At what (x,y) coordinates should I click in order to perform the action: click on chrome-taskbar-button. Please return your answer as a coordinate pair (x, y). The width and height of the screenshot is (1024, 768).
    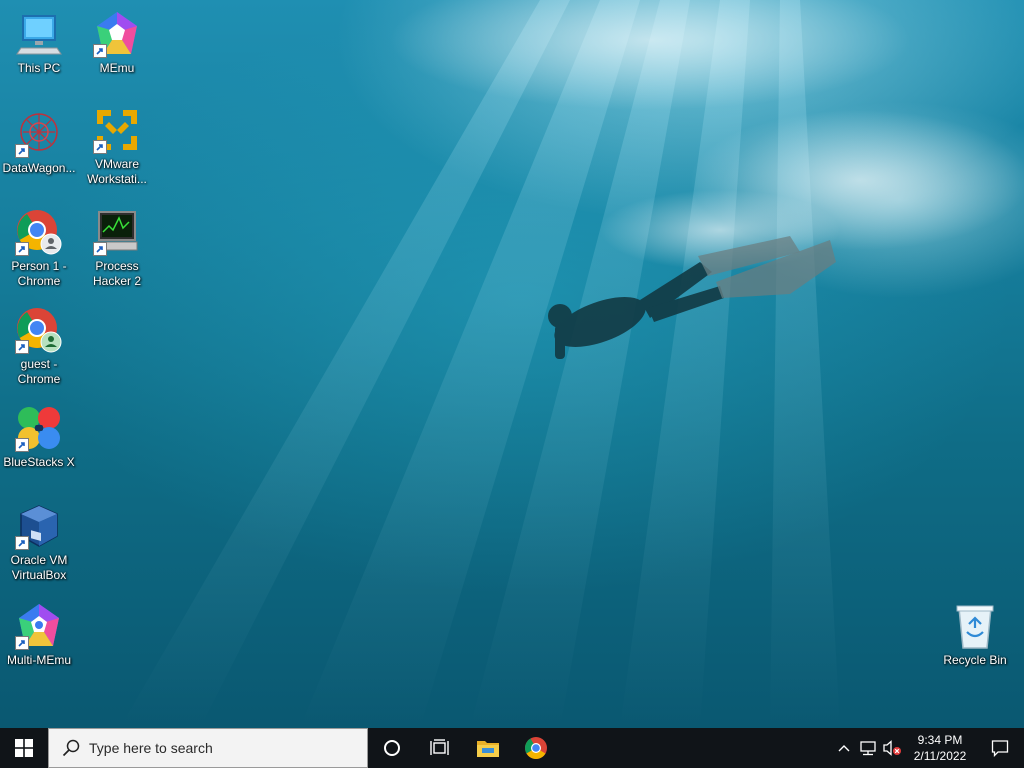
    Looking at the image, I should click on (536, 748).